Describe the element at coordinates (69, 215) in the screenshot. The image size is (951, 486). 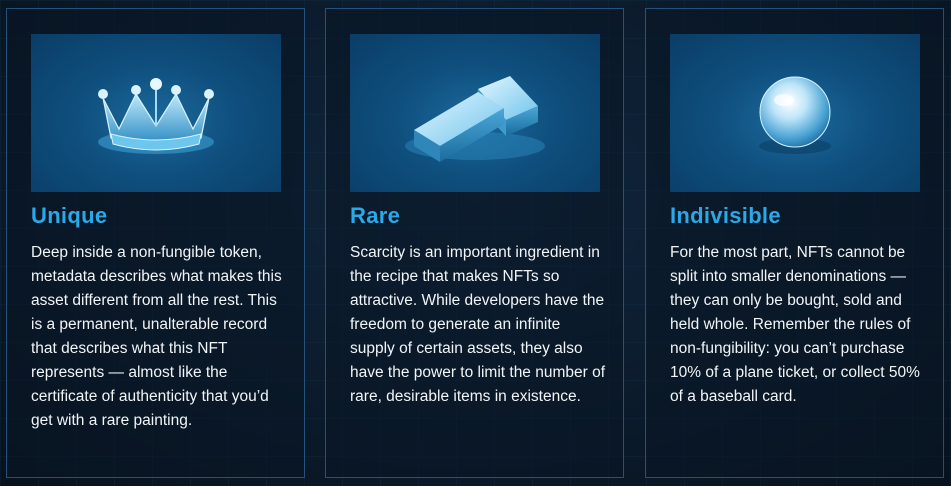
I see `card-title: Unique` at that location.